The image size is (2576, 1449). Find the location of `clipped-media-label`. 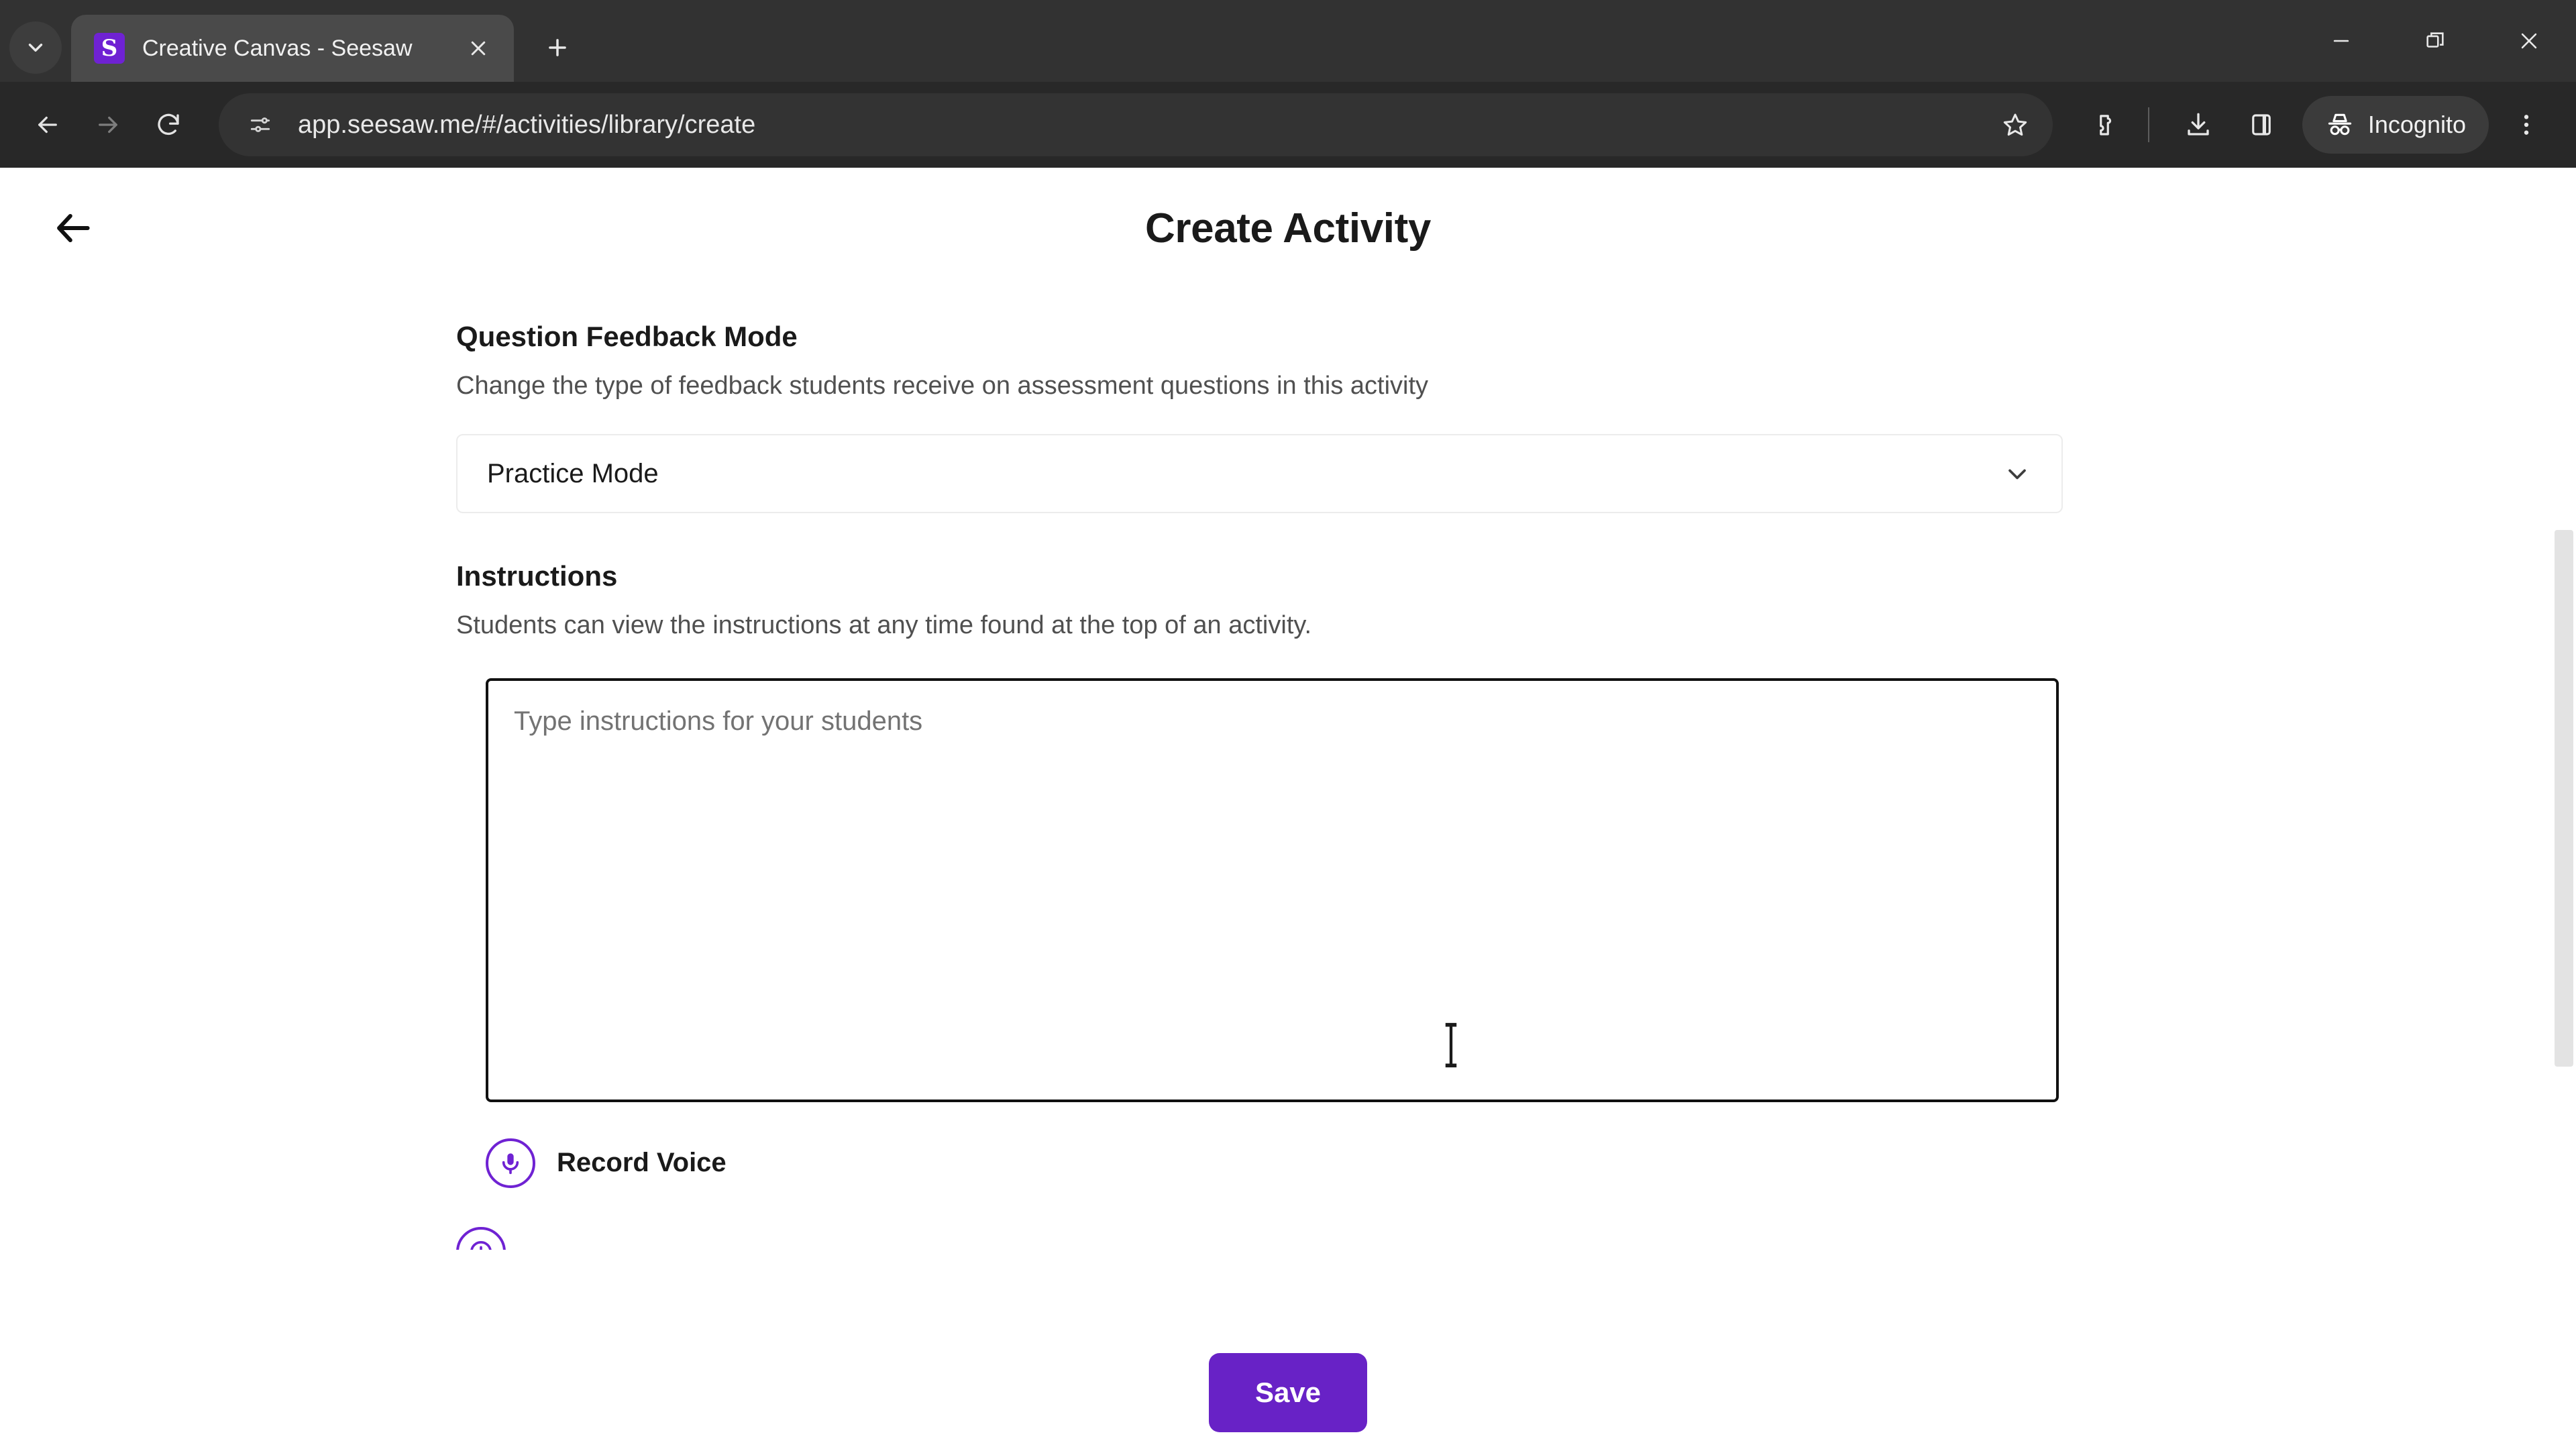

clipped-media-label is located at coordinates (531, 1243).